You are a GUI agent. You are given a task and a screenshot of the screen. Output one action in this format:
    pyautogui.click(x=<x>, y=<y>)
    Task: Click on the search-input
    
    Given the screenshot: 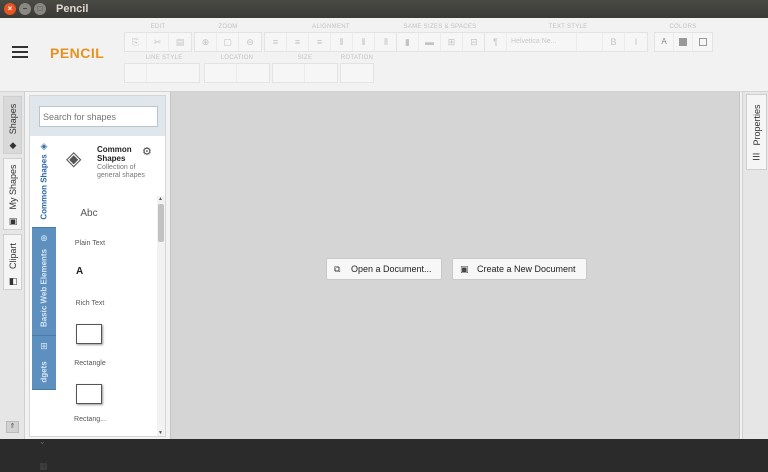 What is the action you would take?
    pyautogui.click(x=98, y=116)
    